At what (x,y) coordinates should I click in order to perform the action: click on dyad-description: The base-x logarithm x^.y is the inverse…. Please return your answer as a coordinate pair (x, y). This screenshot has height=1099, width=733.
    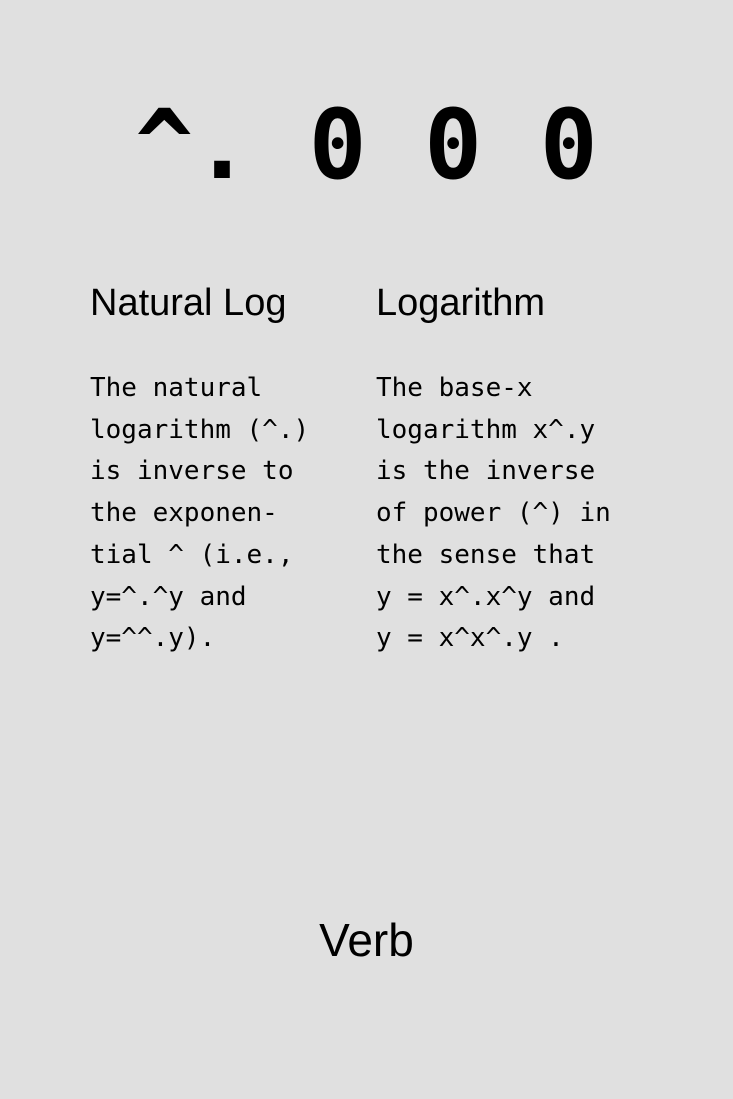
    Looking at the image, I should click on (493, 513).